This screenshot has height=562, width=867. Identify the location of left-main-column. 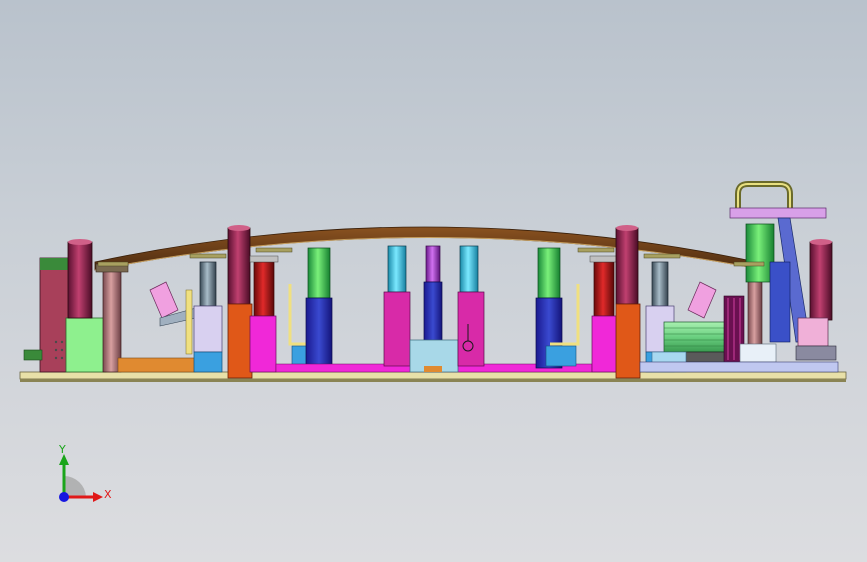
(240, 302).